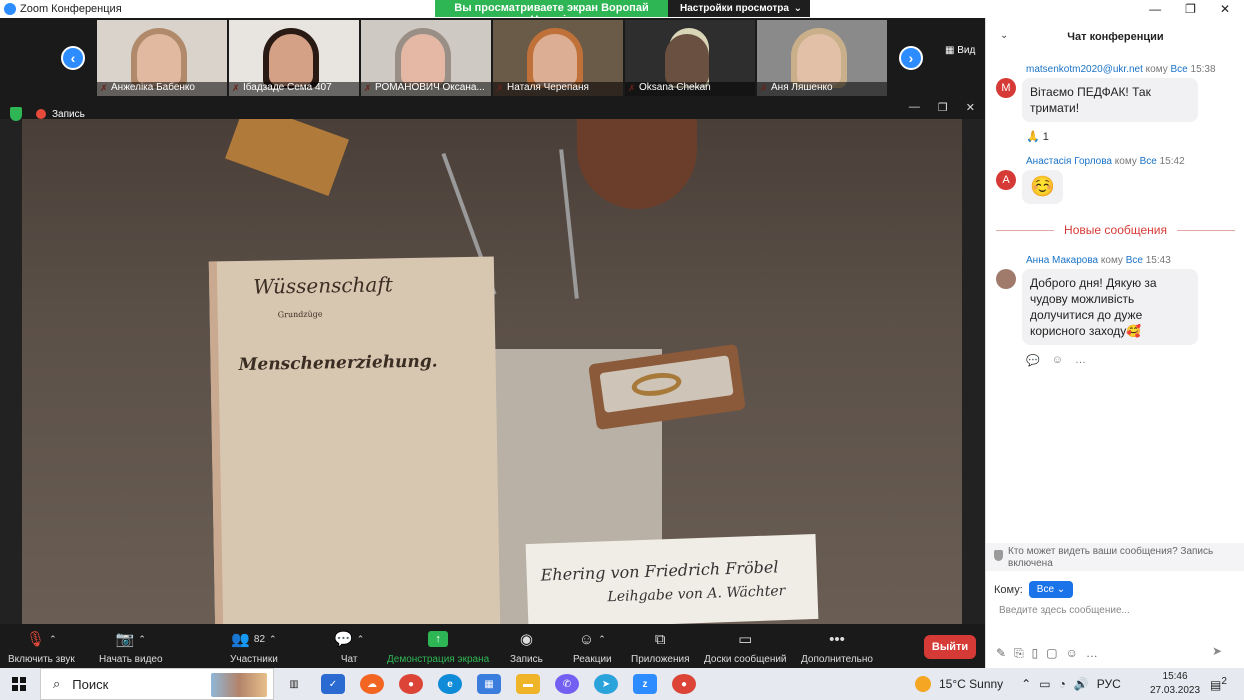  Describe the element at coordinates (1175, 684) in the screenshot. I see `taskbar-clock: 15:46 27.03.2023` at that location.